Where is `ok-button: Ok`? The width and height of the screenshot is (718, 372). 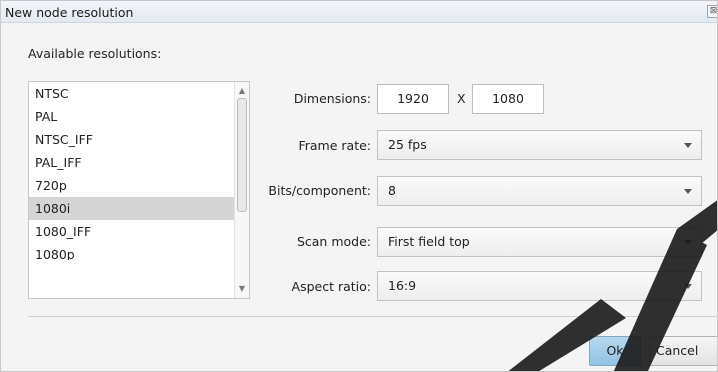 ok-button: Ok is located at coordinates (615, 351).